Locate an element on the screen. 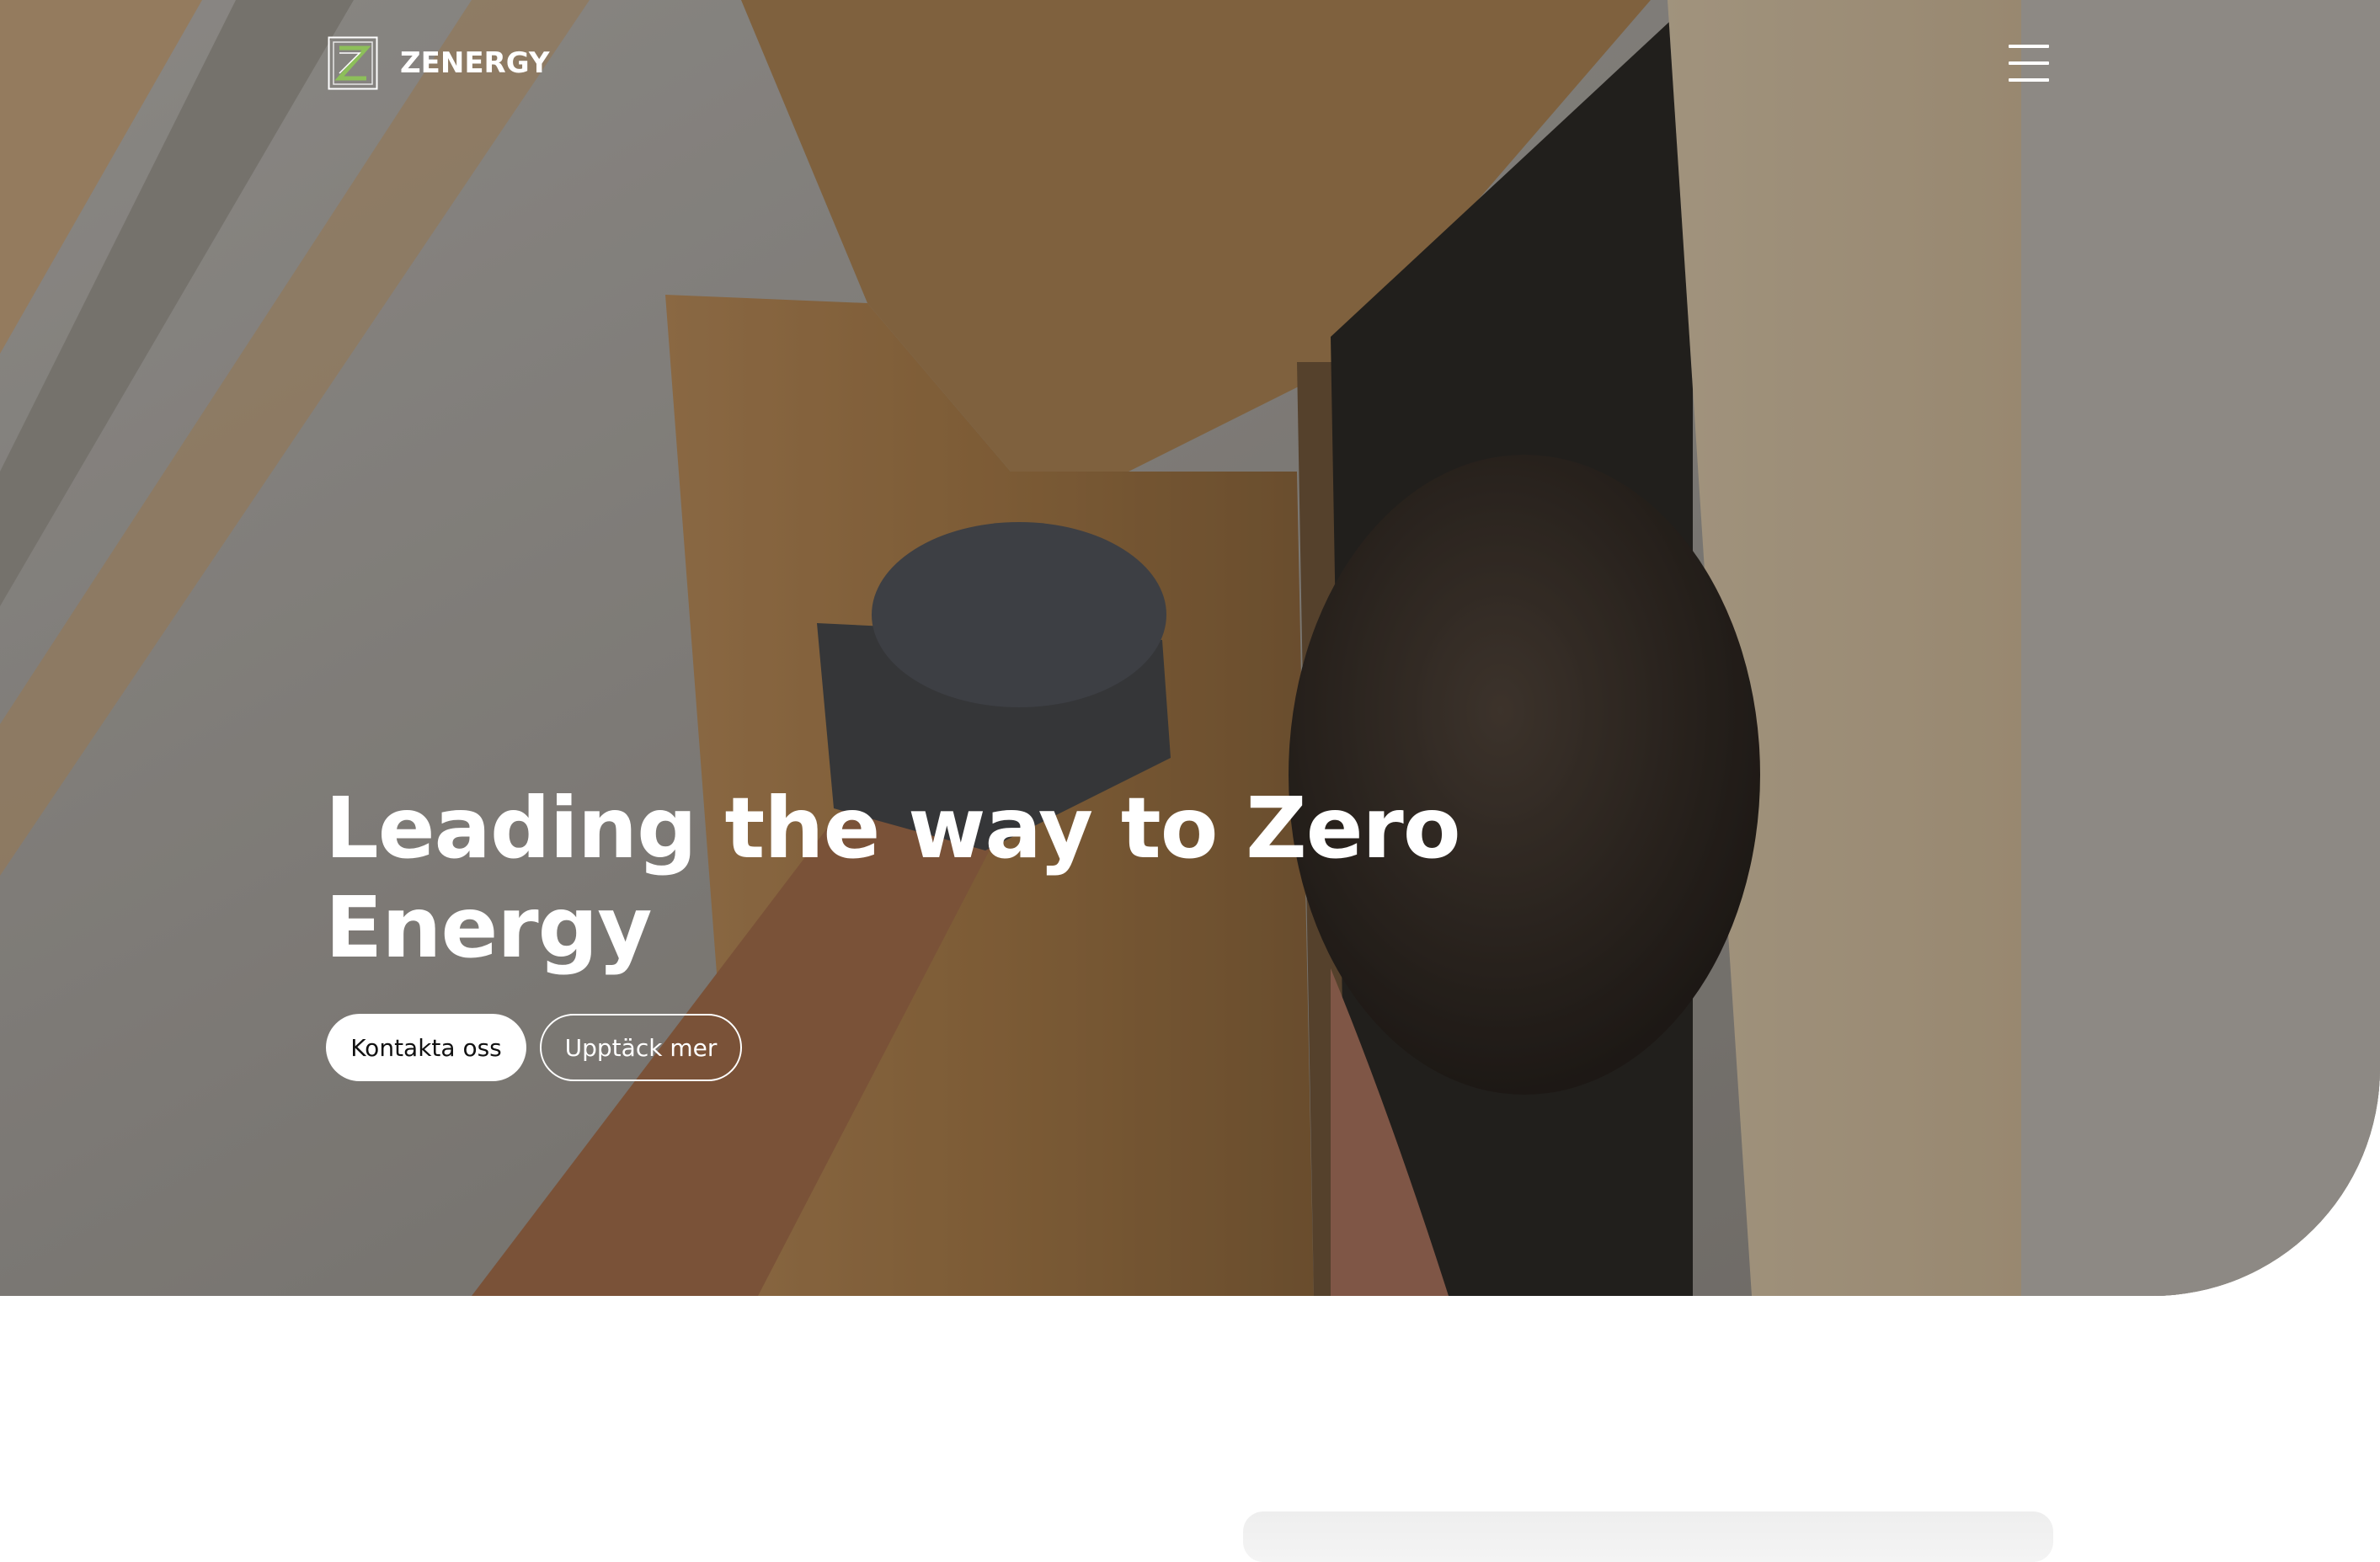 This screenshot has height=1562, width=2380. hamburger-menu-icon is located at coordinates (2030, 63).